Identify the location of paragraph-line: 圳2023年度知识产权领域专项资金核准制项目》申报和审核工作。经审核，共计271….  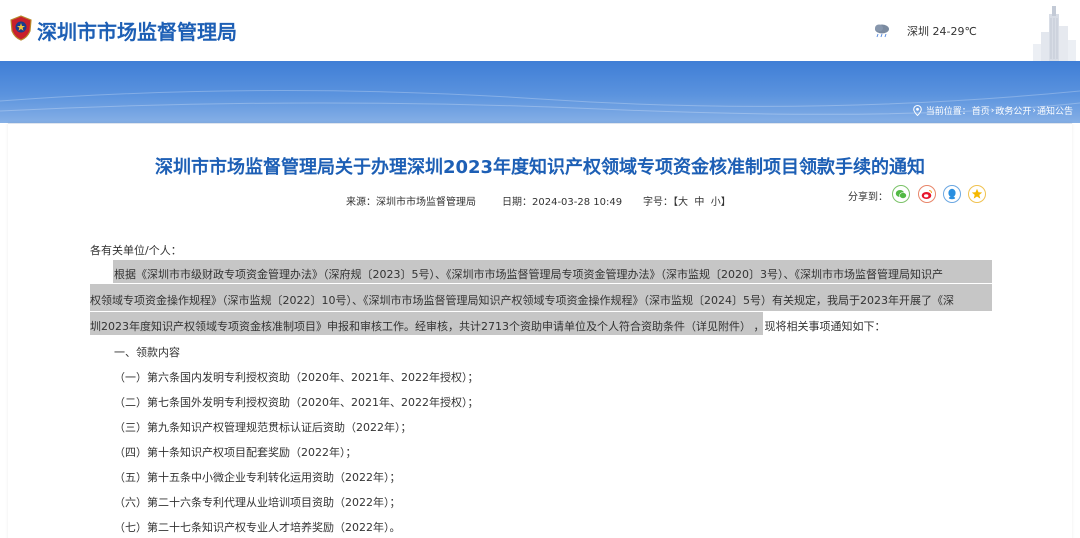
(487, 326).